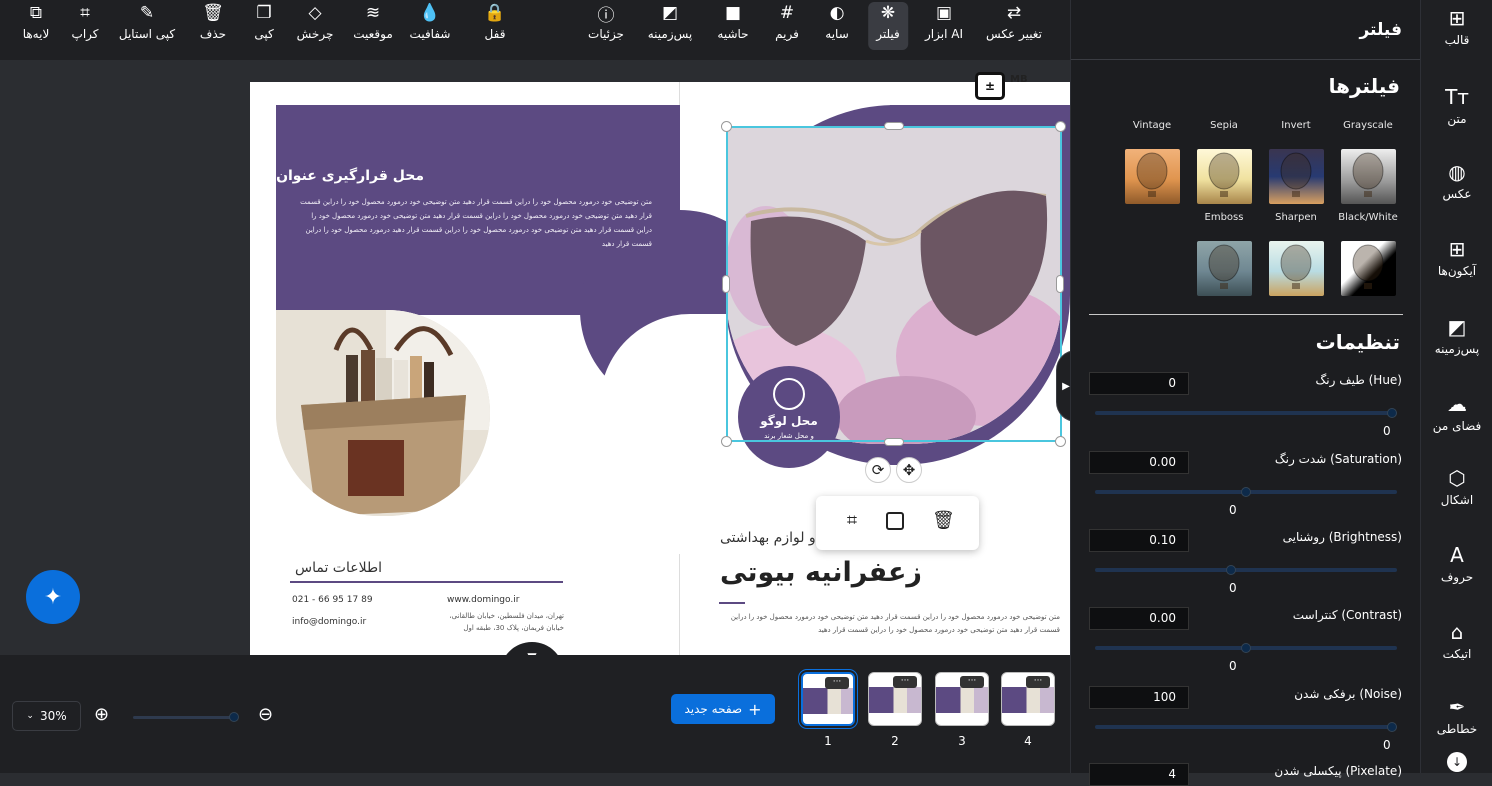  What do you see at coordinates (894, 442) in the screenshot?
I see `selection-handle-b` at bounding box center [894, 442].